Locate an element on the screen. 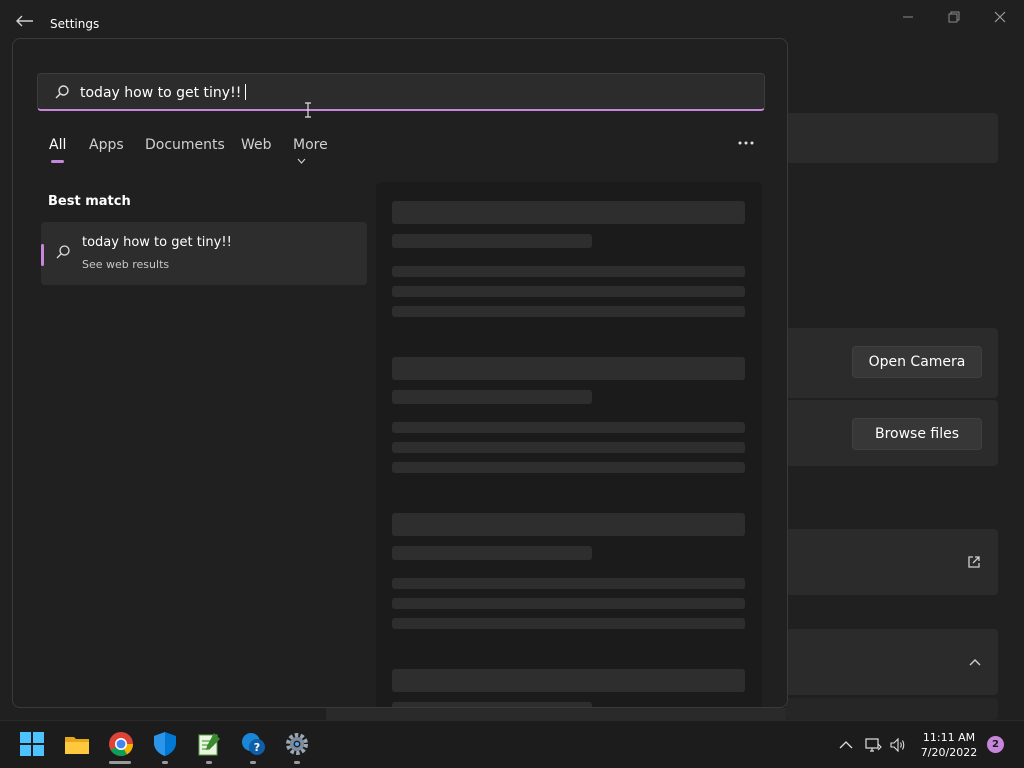 The height and width of the screenshot is (768, 1024). taskbar: ? 11:11 AM 7/20/2022 2 is located at coordinates (512, 744).